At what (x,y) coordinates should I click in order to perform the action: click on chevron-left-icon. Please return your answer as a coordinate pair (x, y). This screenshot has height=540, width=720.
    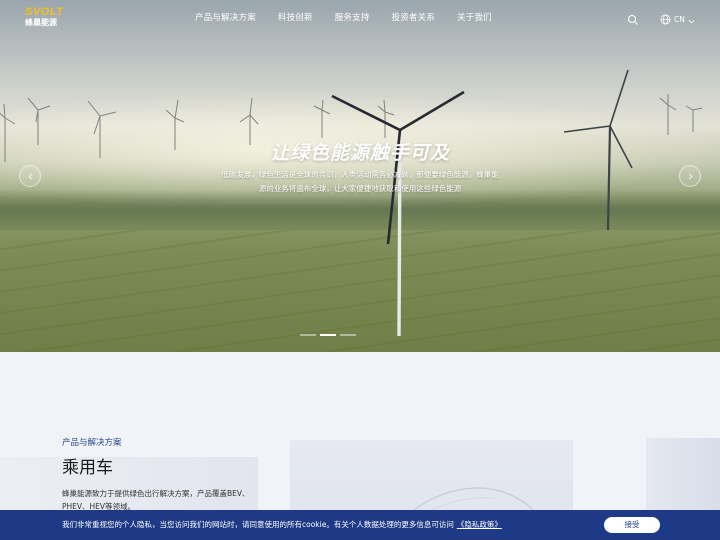
    Looking at the image, I should click on (30, 176).